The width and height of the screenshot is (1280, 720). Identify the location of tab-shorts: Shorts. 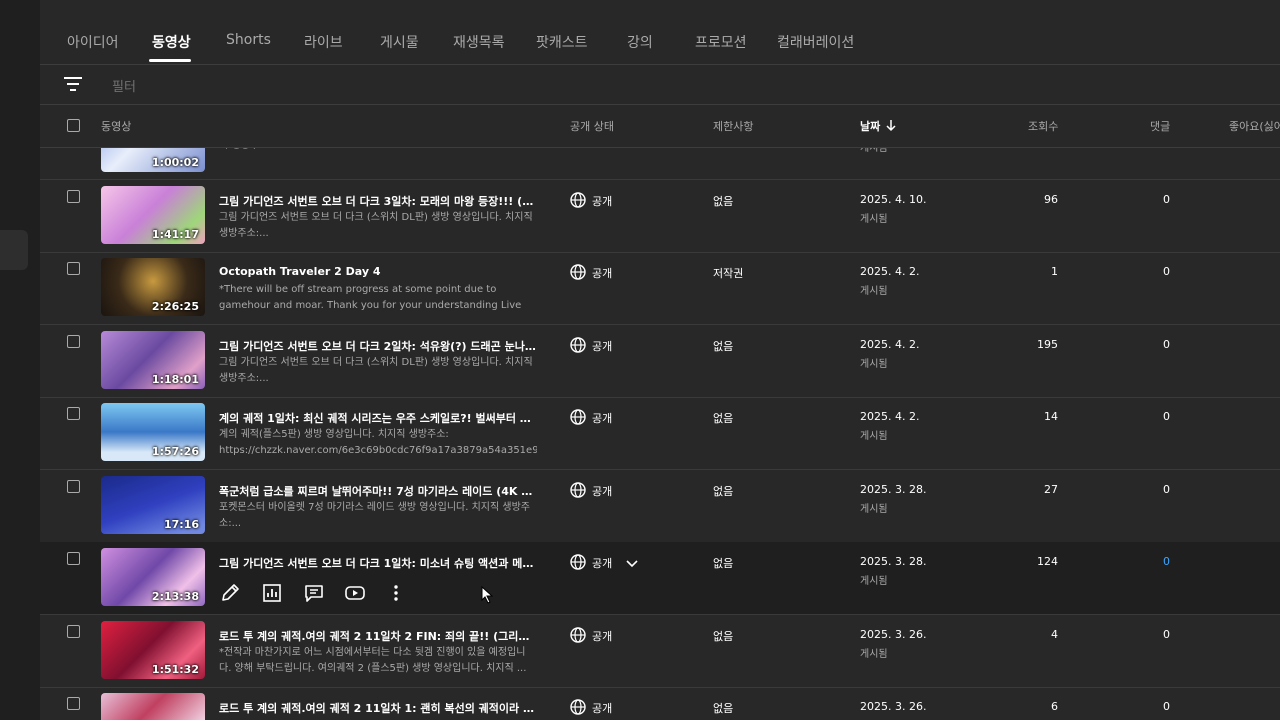
(248, 40).